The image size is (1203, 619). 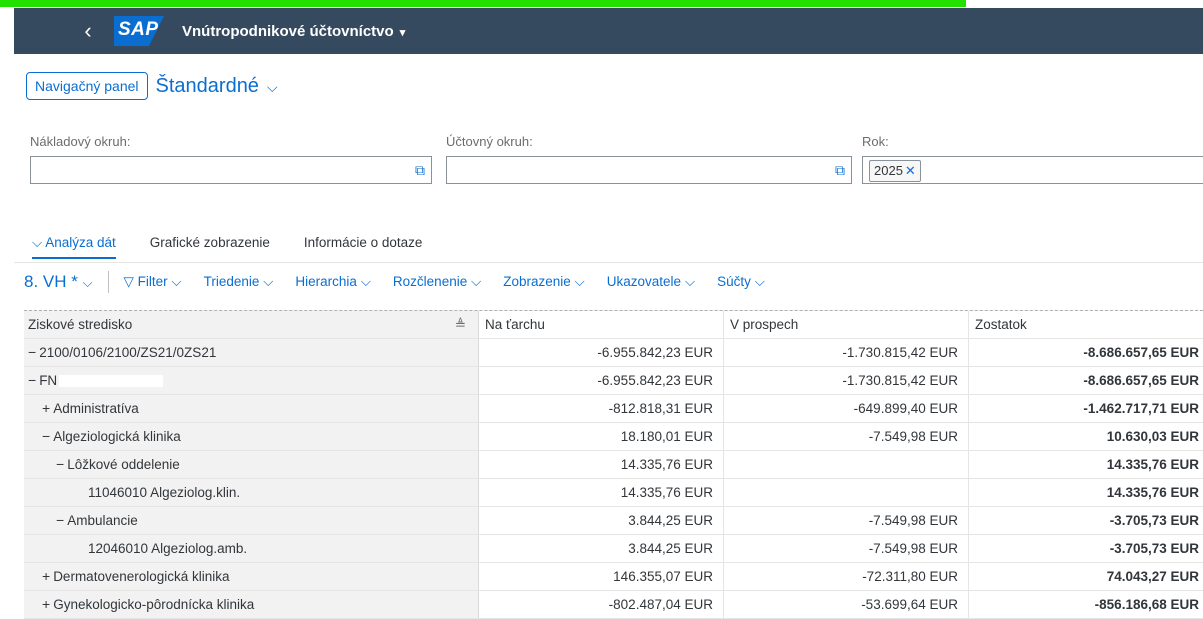 I want to click on profit-center-cell: + Dermatovenerologická klinika, so click(x=251, y=576).